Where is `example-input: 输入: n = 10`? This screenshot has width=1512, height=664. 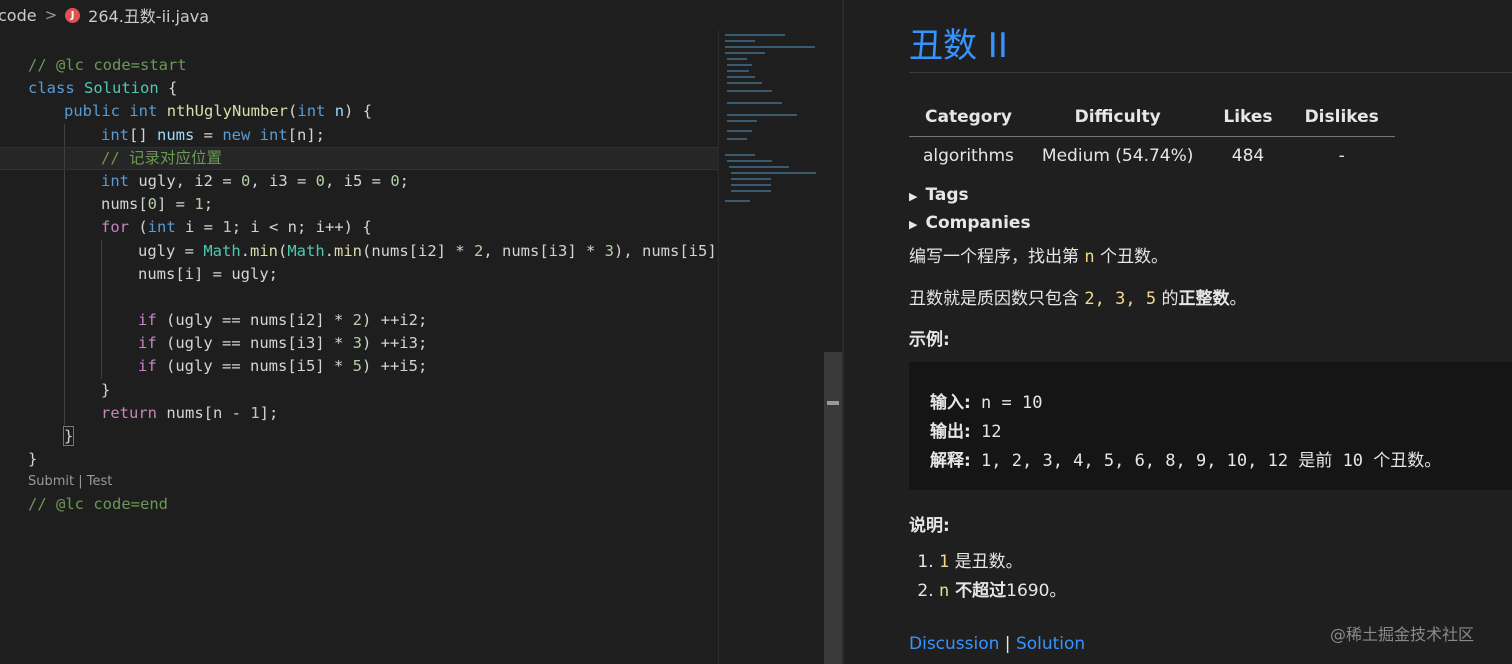
example-input: 输入: n = 10 is located at coordinates (986, 403).